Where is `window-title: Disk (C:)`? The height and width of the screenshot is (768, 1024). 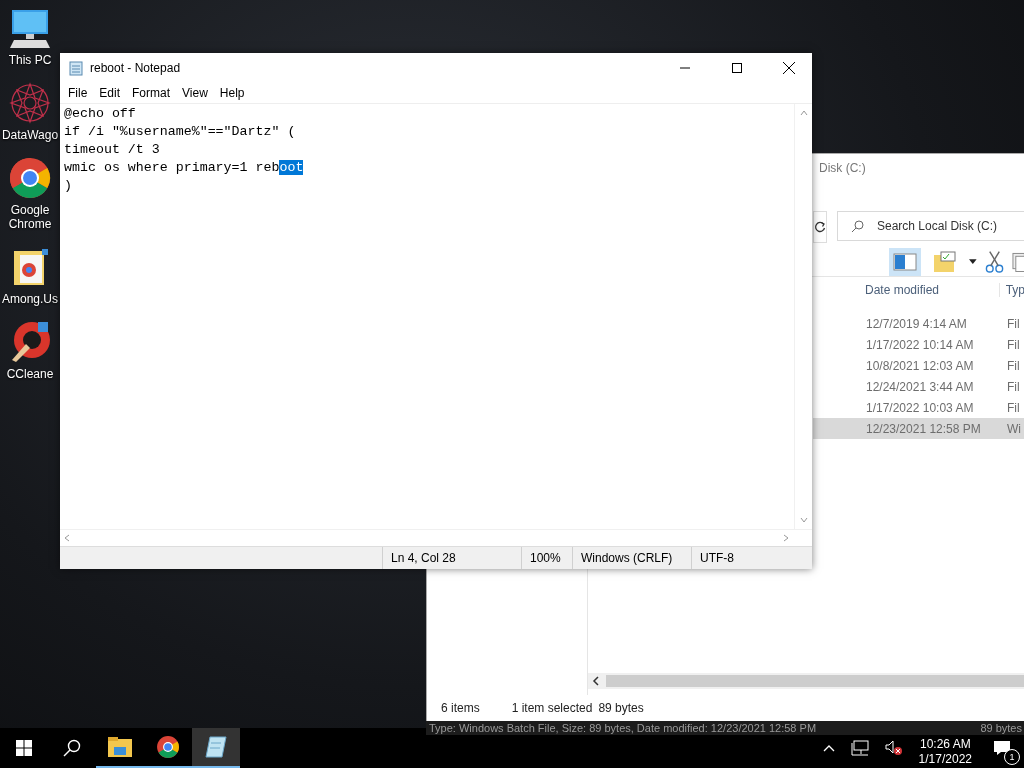
window-title: Disk (C:) is located at coordinates (842, 168).